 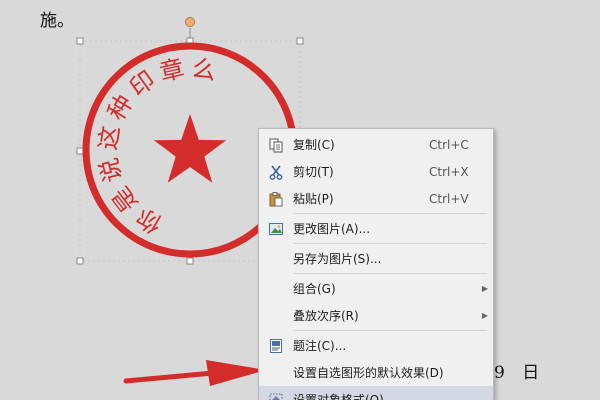 What do you see at coordinates (190, 261) in the screenshot?
I see `resize-handle-bottom` at bounding box center [190, 261].